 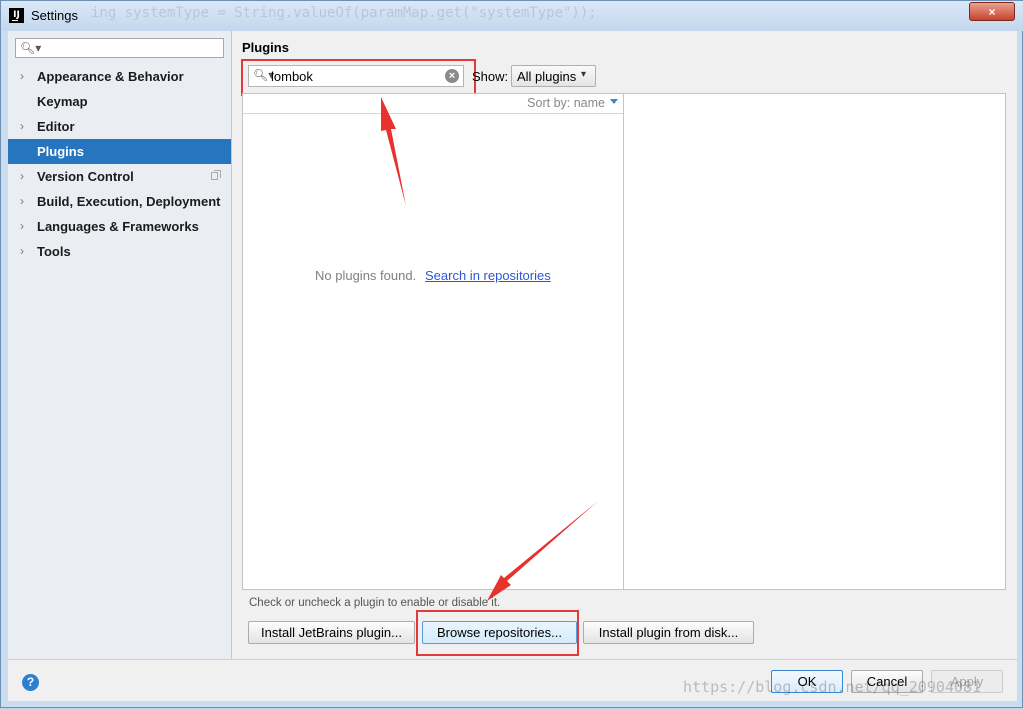 What do you see at coordinates (393, 151) in the screenshot?
I see `annotation-arrow-up` at bounding box center [393, 151].